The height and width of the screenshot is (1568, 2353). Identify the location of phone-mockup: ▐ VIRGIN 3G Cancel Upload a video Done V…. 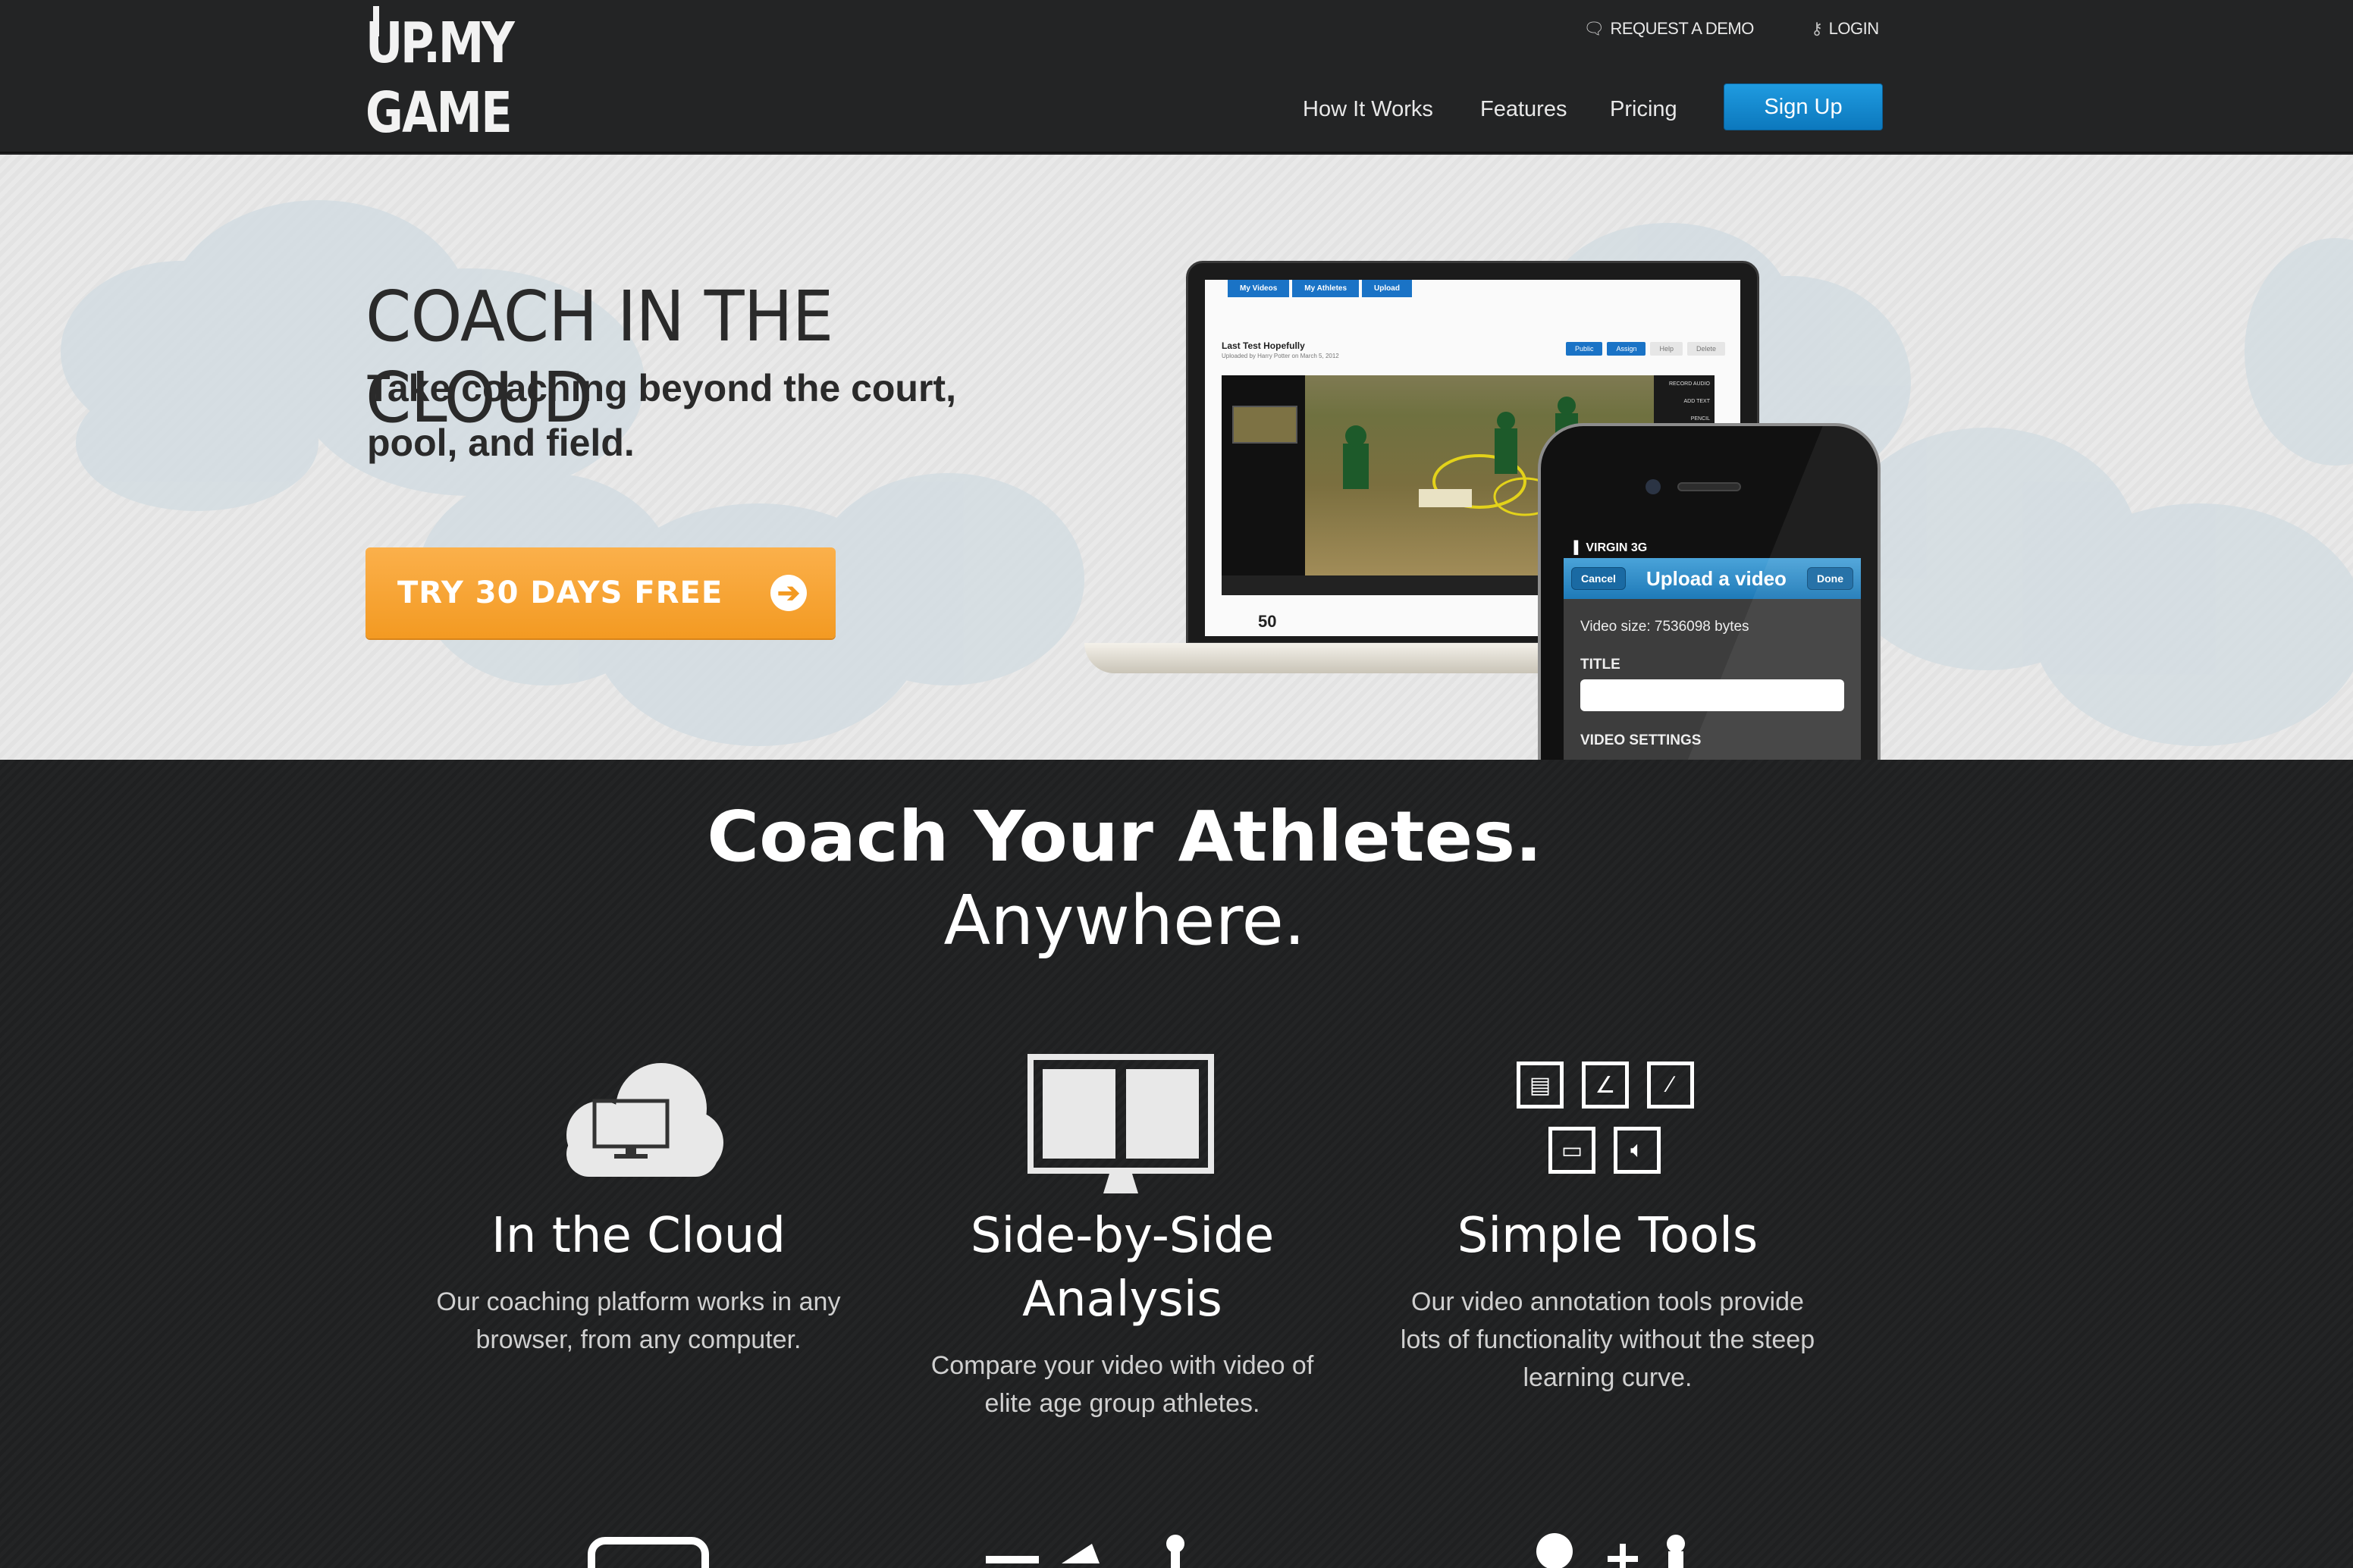
(1709, 591).